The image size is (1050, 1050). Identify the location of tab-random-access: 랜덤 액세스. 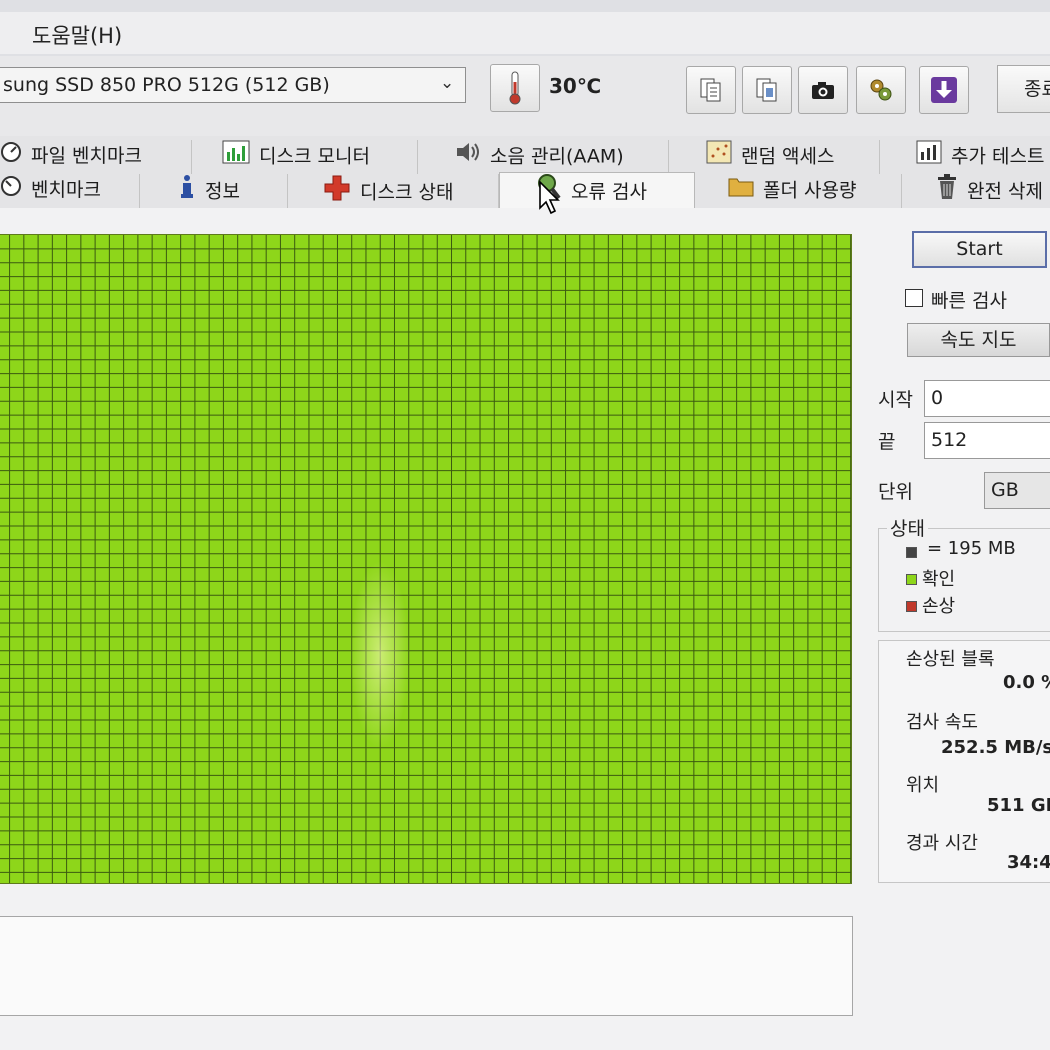
(793, 157).